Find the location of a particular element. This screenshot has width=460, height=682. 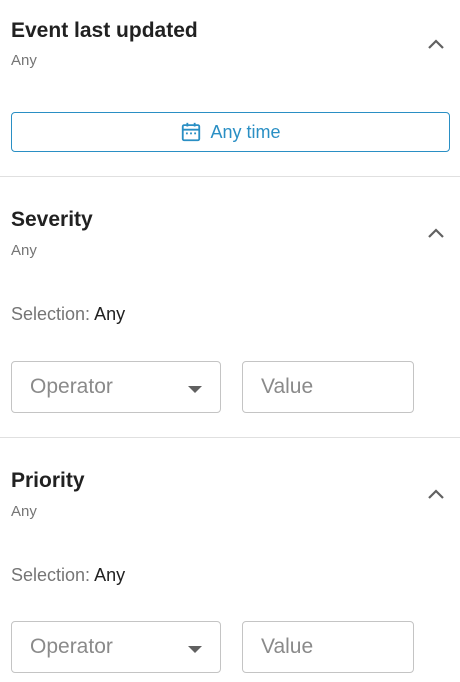

section-title: Priority is located at coordinates (48, 480).